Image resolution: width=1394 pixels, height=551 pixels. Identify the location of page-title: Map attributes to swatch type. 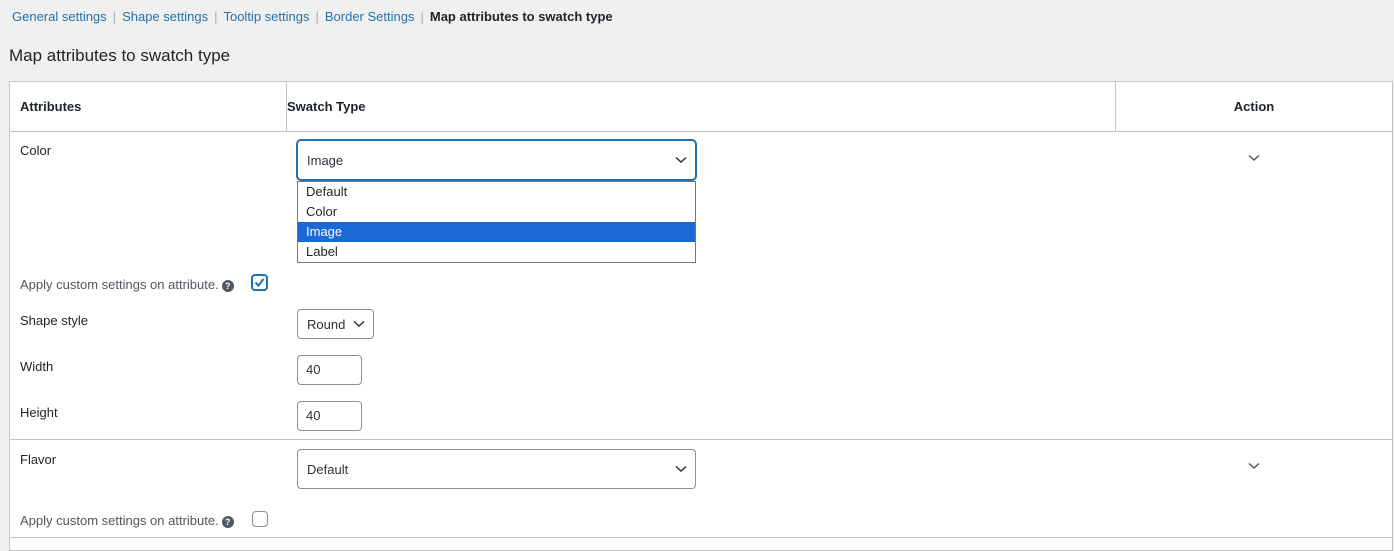
(120, 55).